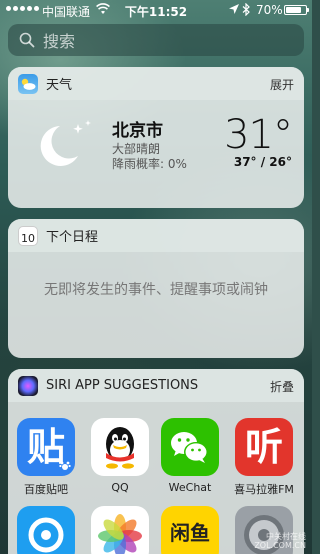 The width and height of the screenshot is (320, 554). I want to click on app-baidu-tieba: 贴 百度贴吧, so click(46, 457).